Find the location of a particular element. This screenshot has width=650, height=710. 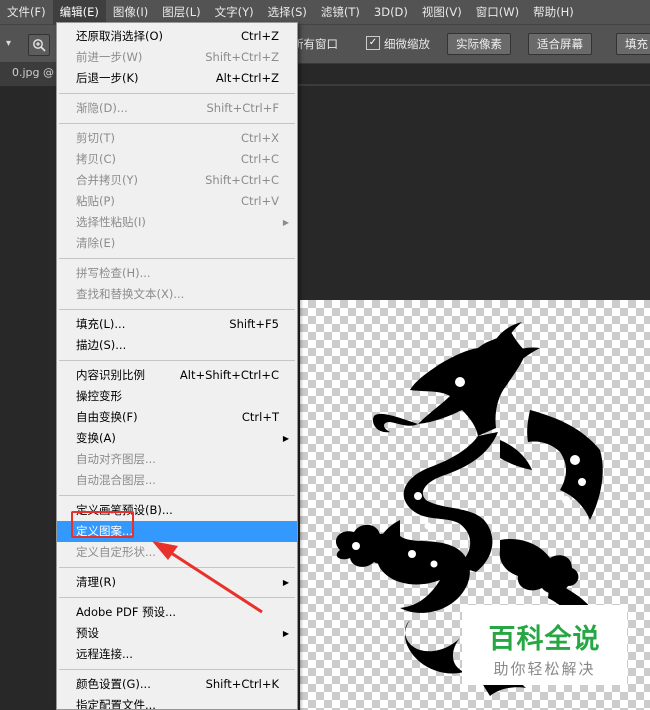

actual-pixels-button: 实际像素 is located at coordinates (479, 44).